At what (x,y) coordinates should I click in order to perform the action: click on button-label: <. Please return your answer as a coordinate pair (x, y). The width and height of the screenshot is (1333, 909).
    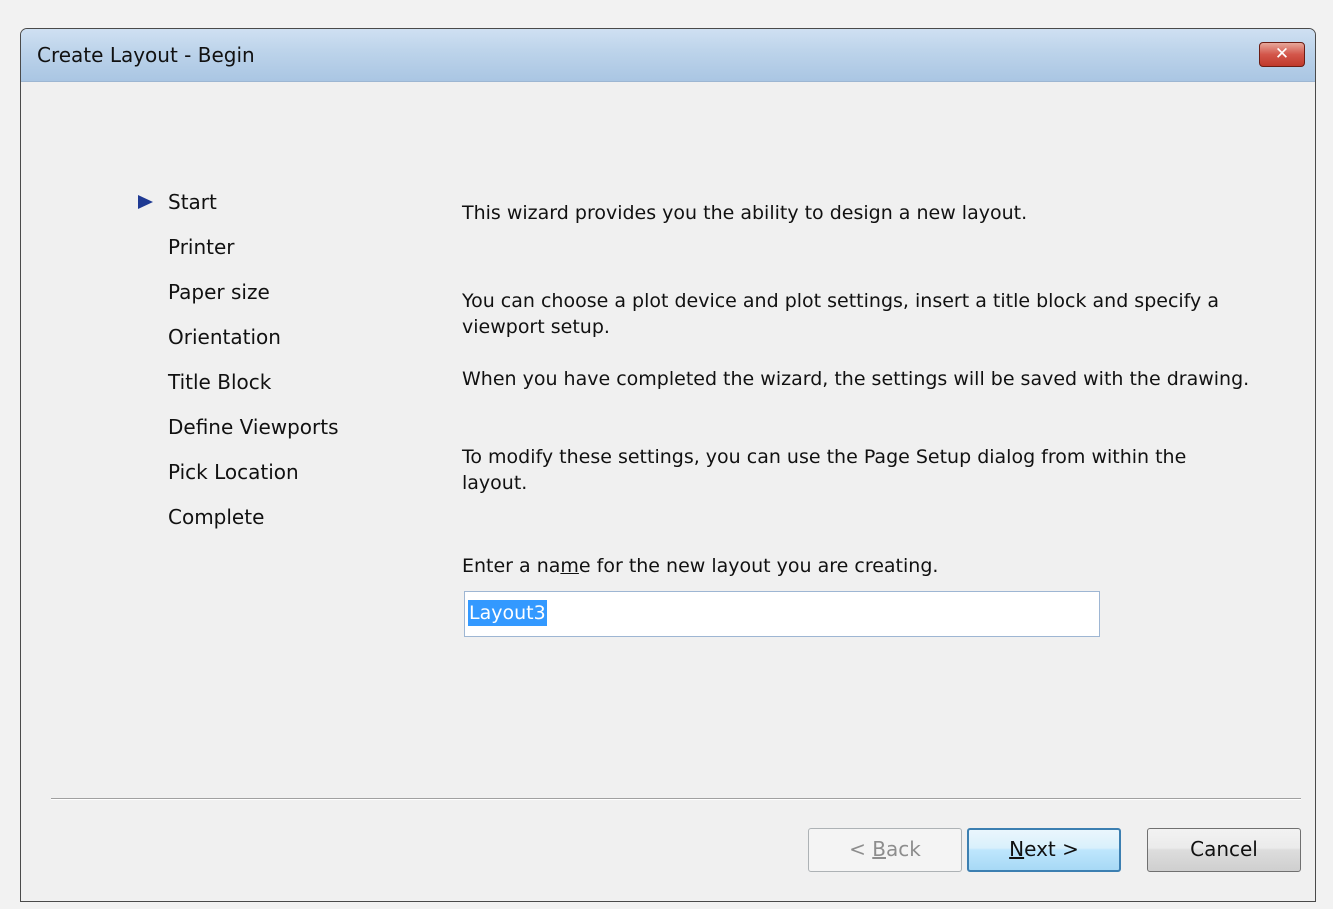
    Looking at the image, I should click on (861, 849).